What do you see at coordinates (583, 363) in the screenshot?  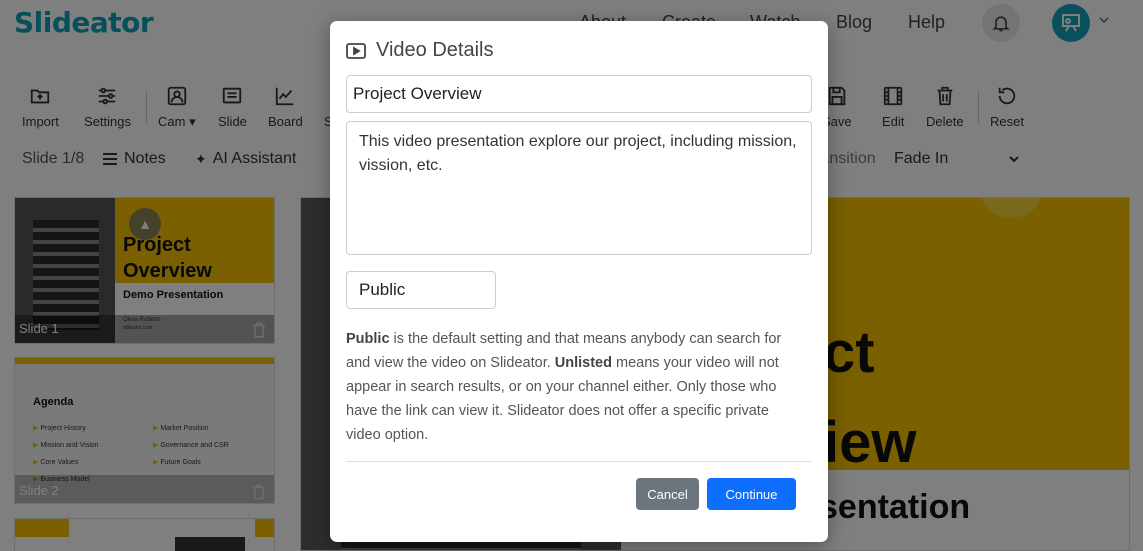 I see `help-unlisted-word: Unlisted` at bounding box center [583, 363].